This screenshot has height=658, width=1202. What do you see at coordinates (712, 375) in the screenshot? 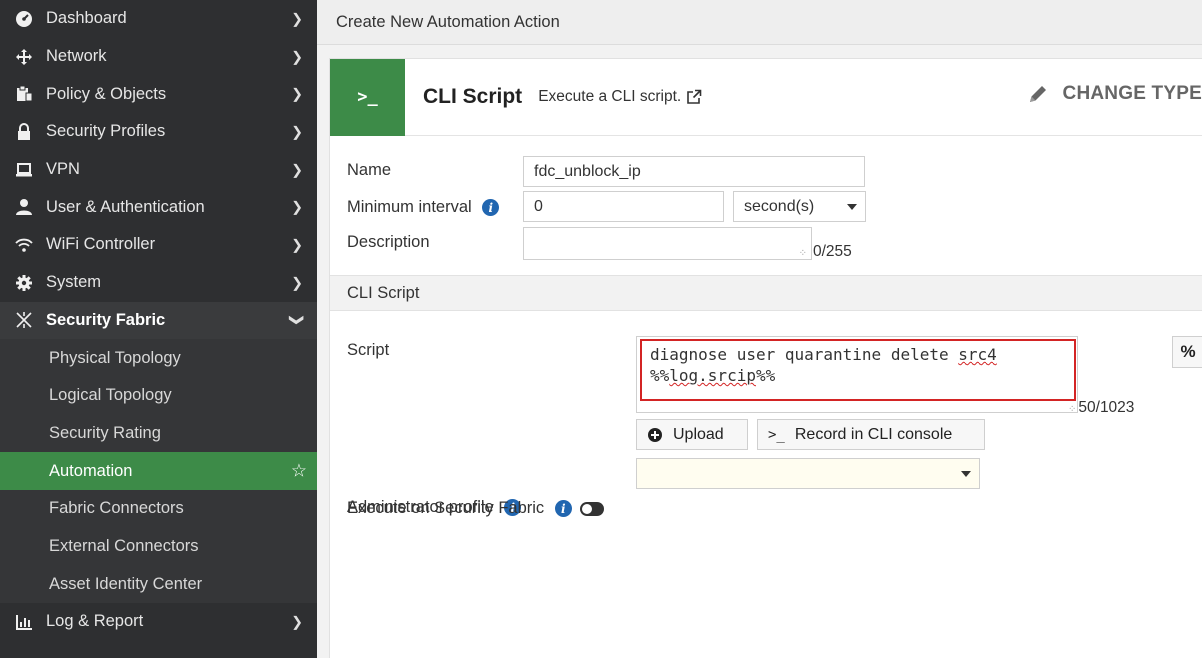
I see `script-text-misspelled: log.srcip` at bounding box center [712, 375].